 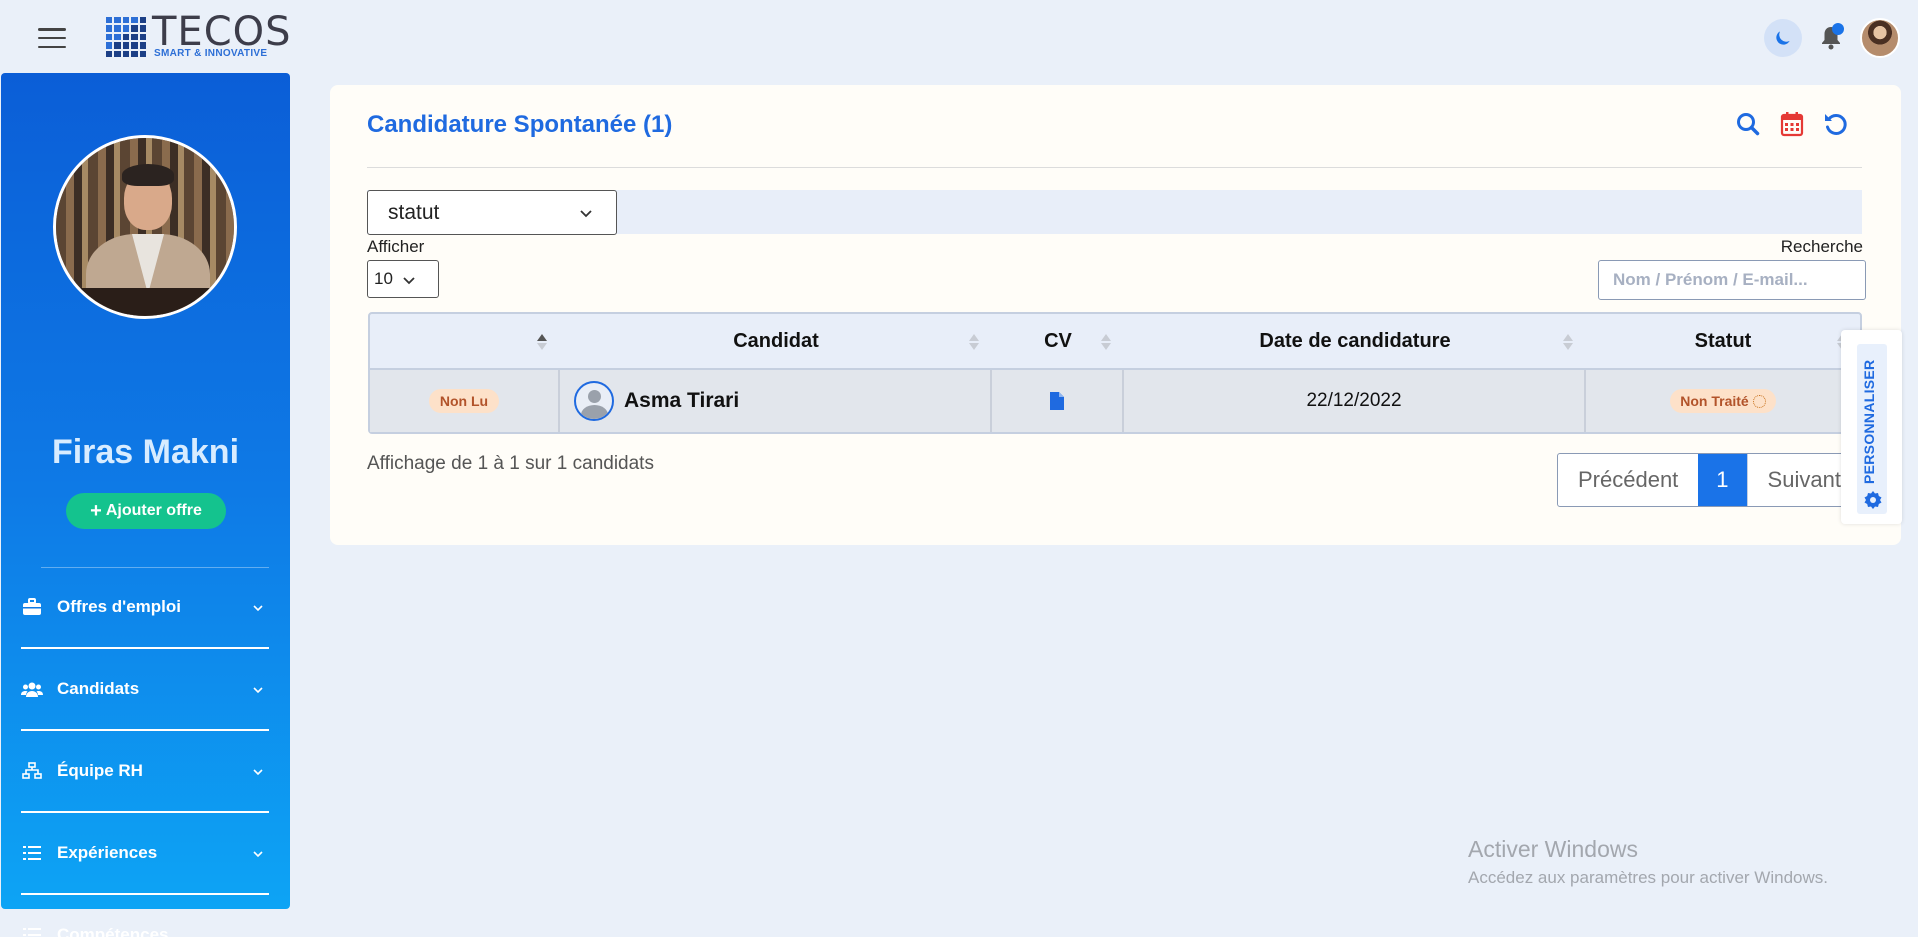 What do you see at coordinates (1748, 124) in the screenshot?
I see `search-icon` at bounding box center [1748, 124].